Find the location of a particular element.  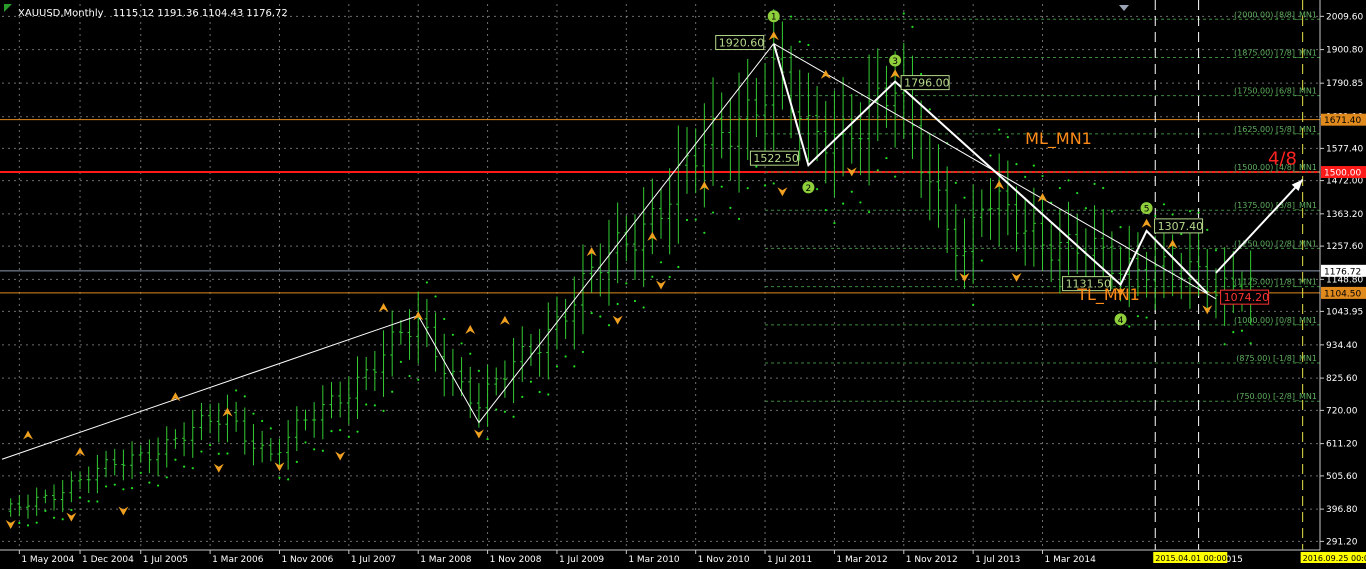

murrey-level-label: (1750.00) [6/8]_MN1 is located at coordinates (1275, 91).